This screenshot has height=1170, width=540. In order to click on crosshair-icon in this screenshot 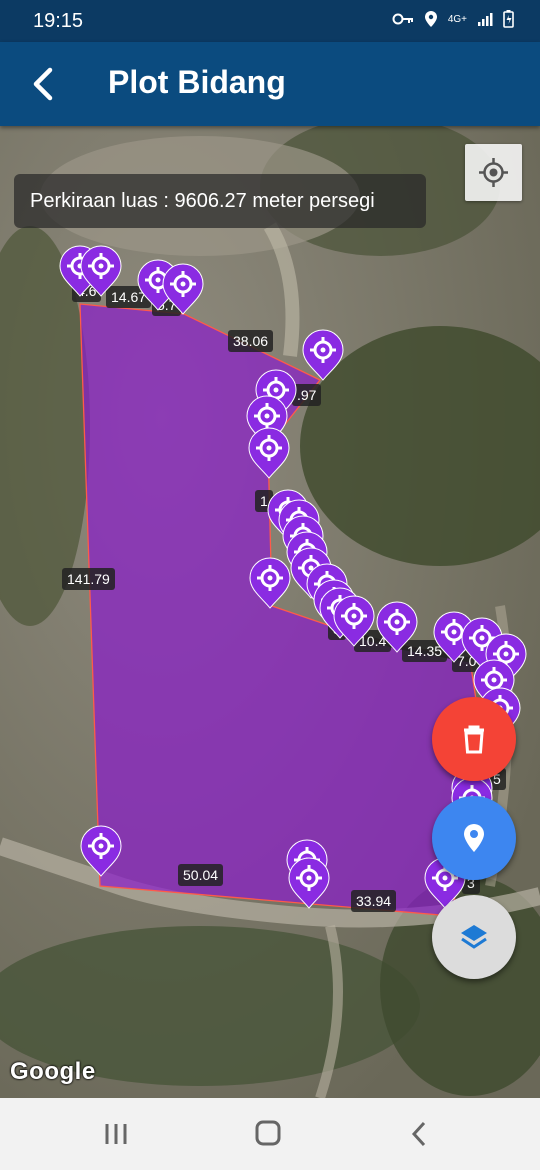, I will do `click(493, 172)`.